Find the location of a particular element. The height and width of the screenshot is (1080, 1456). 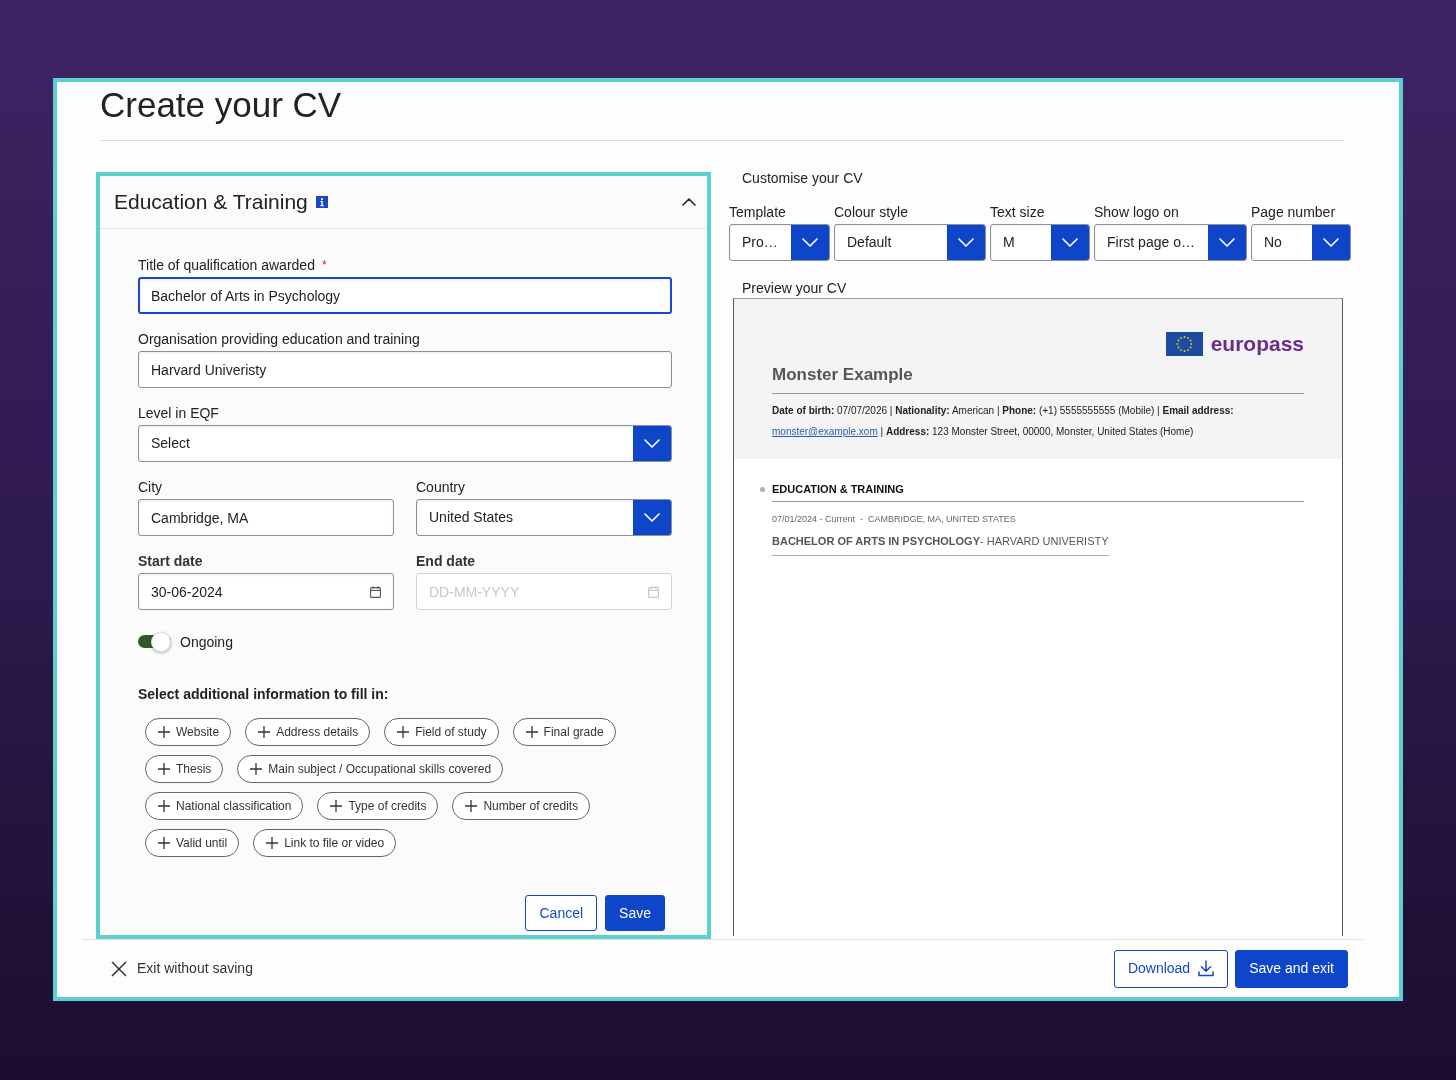

customise-heading: Customise your CV is located at coordinates (802, 178).